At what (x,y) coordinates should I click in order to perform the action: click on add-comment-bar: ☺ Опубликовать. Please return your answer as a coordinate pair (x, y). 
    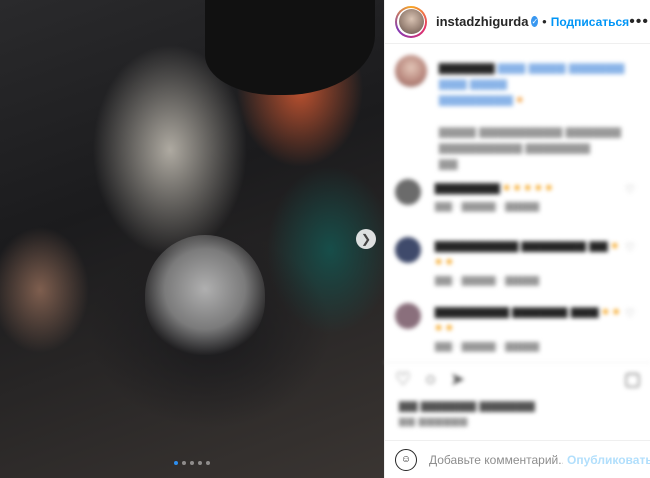
    Looking at the image, I should click on (517, 459).